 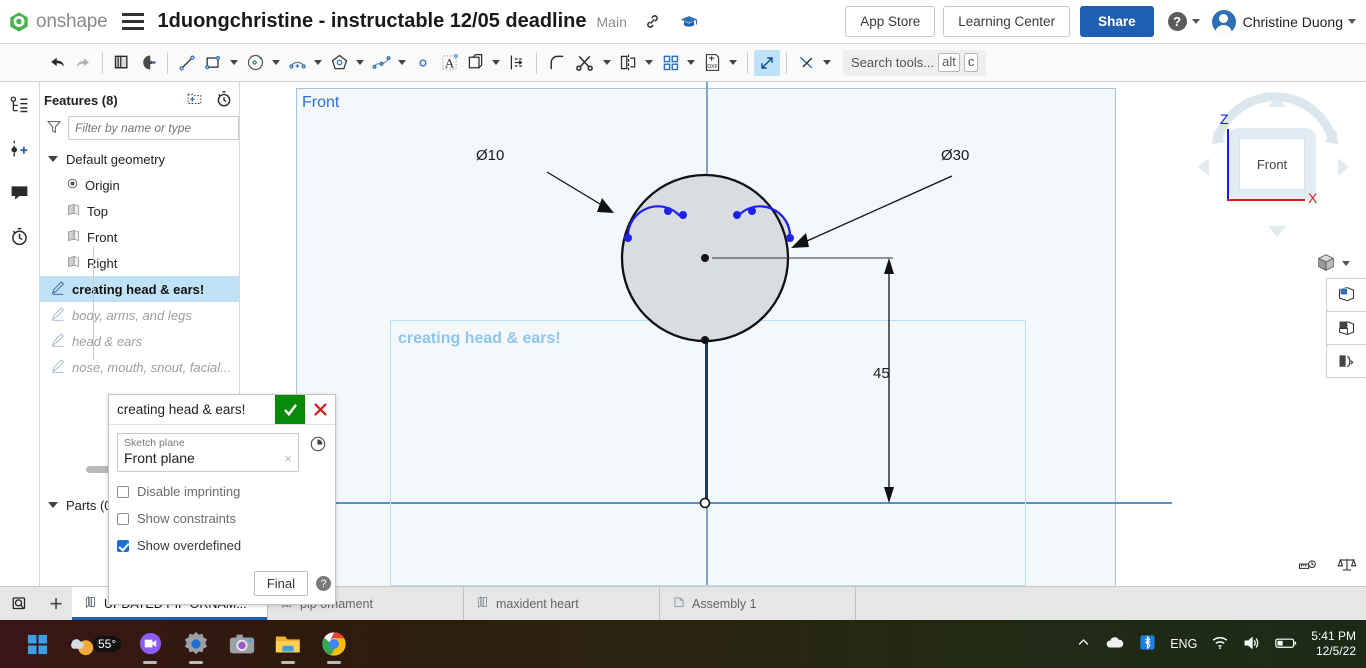 What do you see at coordinates (584, 63) in the screenshot?
I see `trim-icon` at bounding box center [584, 63].